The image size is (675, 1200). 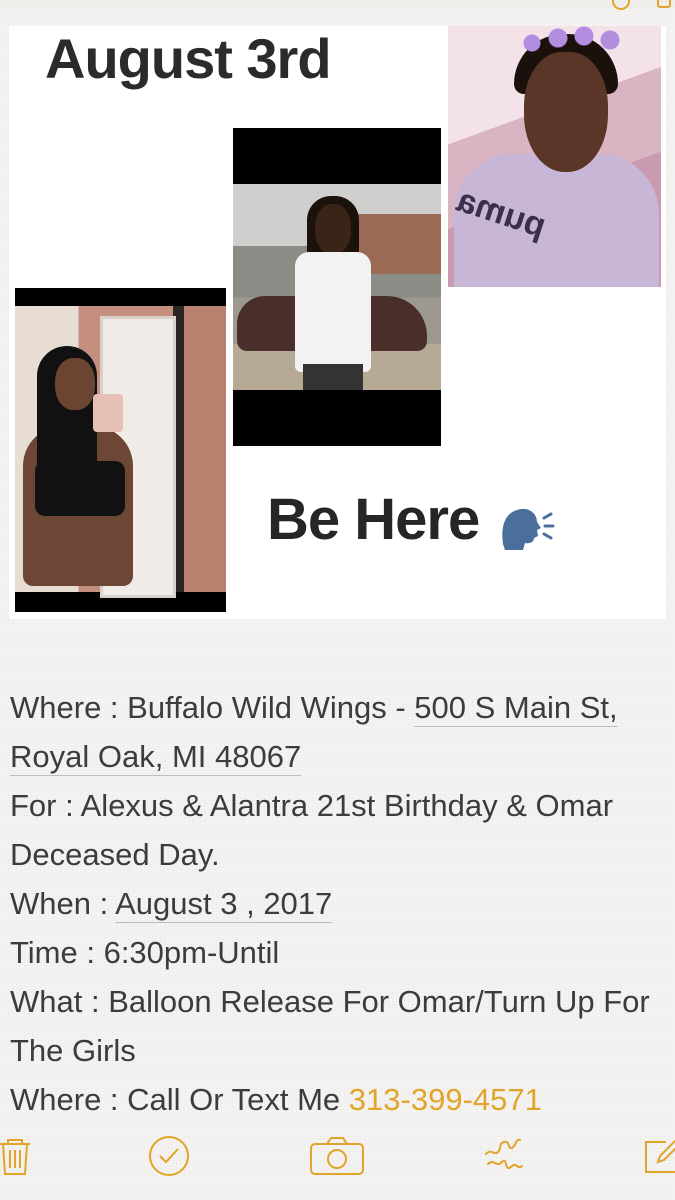 What do you see at coordinates (657, 1156) in the screenshot?
I see `compose-icon` at bounding box center [657, 1156].